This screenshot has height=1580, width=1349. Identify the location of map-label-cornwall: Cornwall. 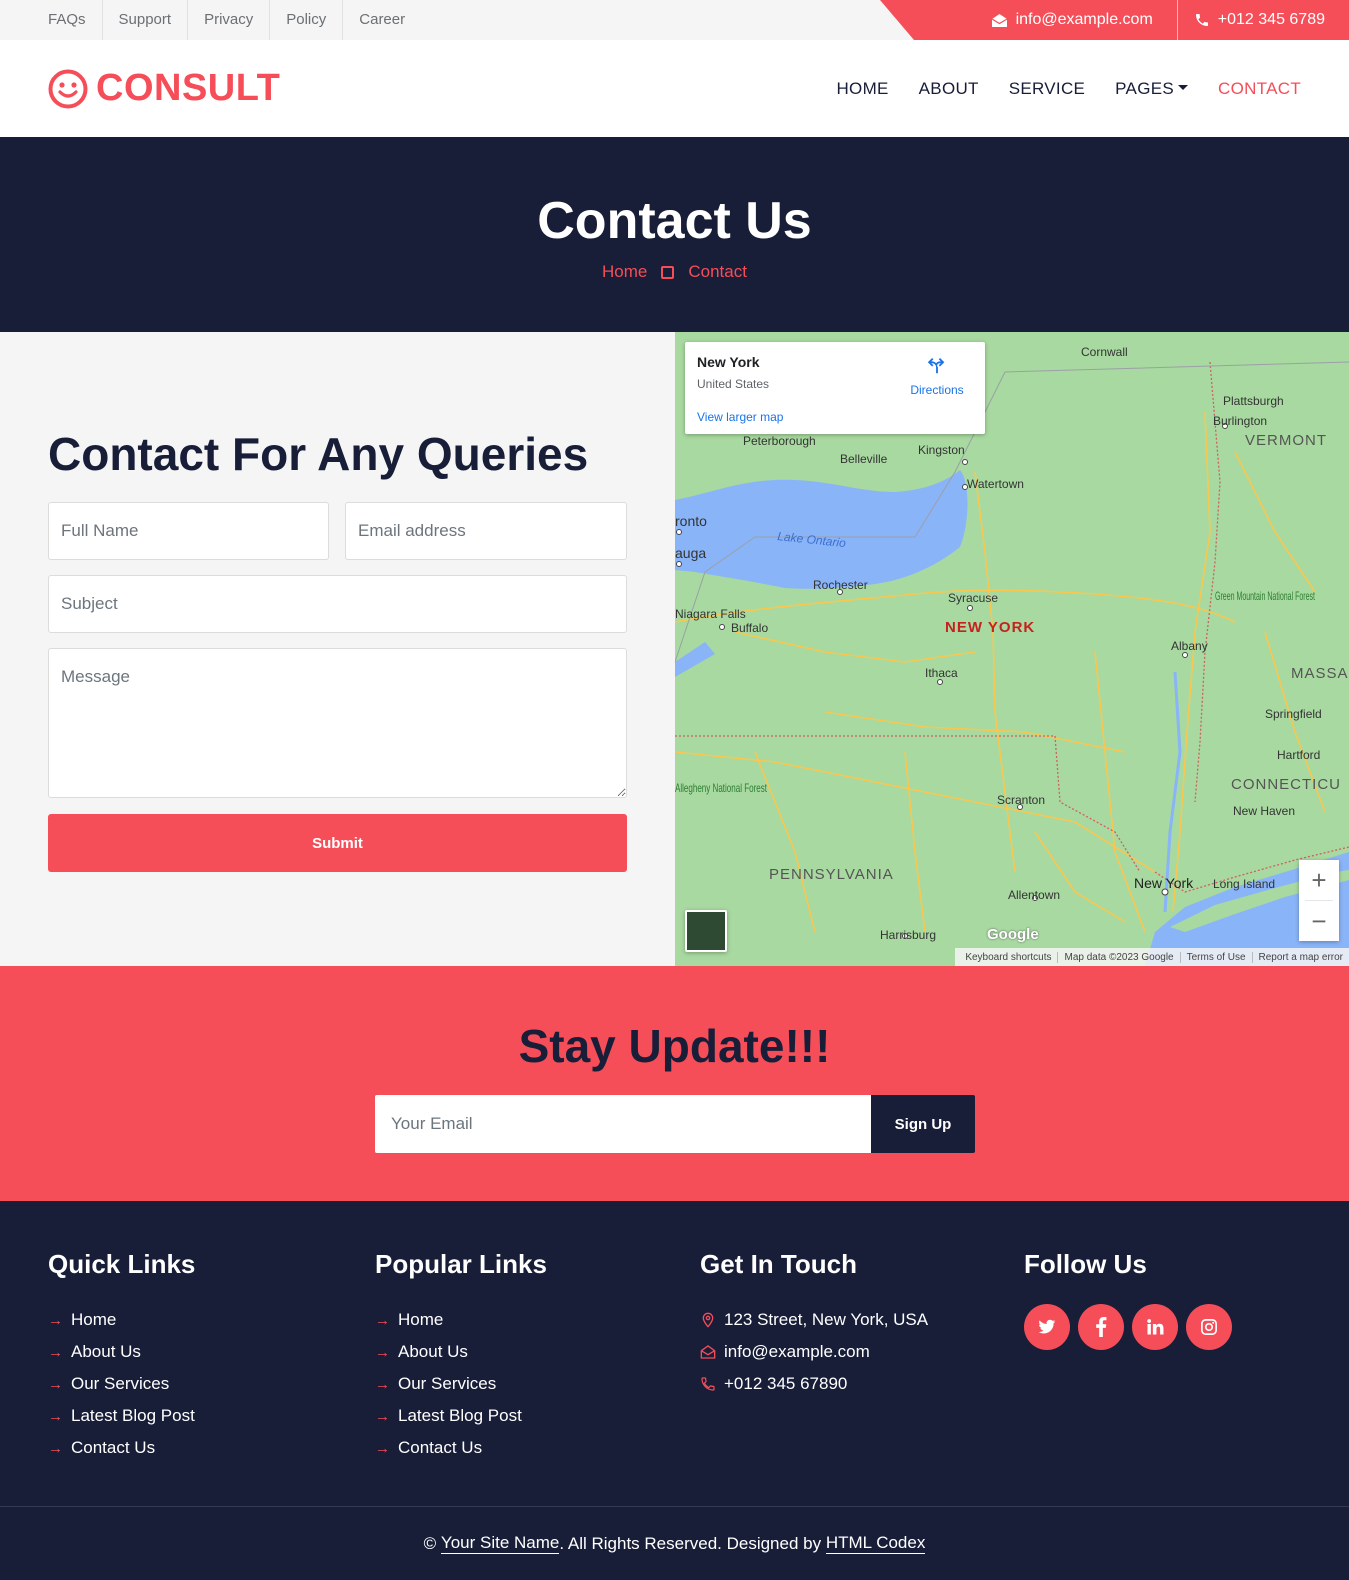
(1104, 352).